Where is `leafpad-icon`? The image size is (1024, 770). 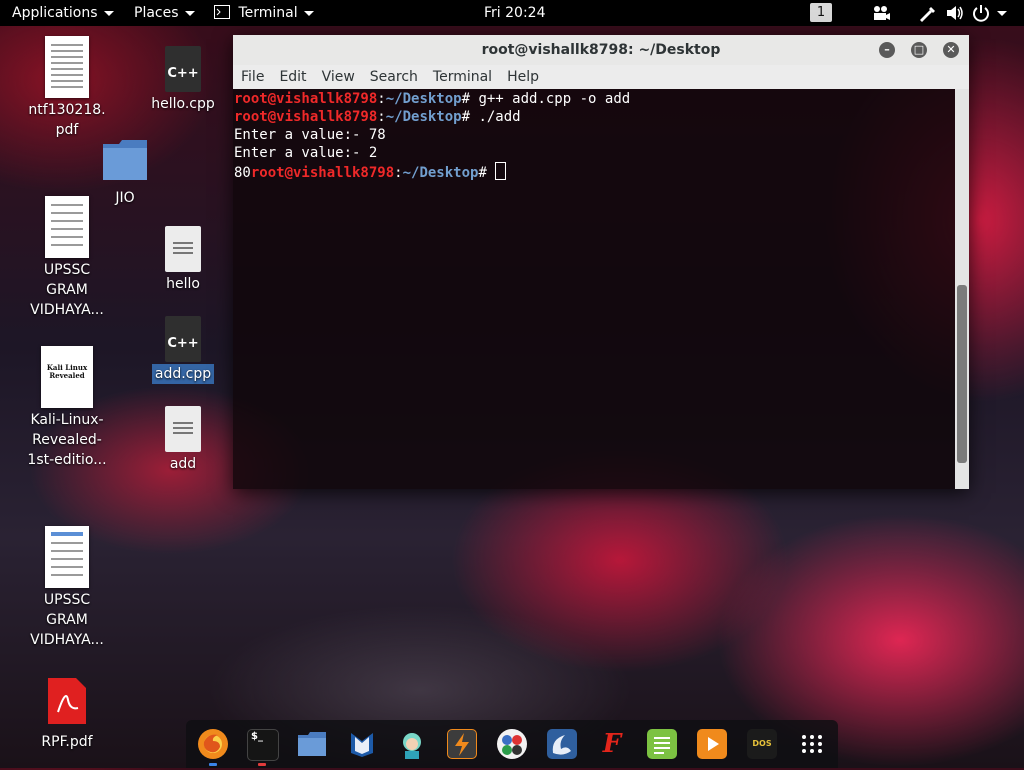 leafpad-icon is located at coordinates (662, 744).